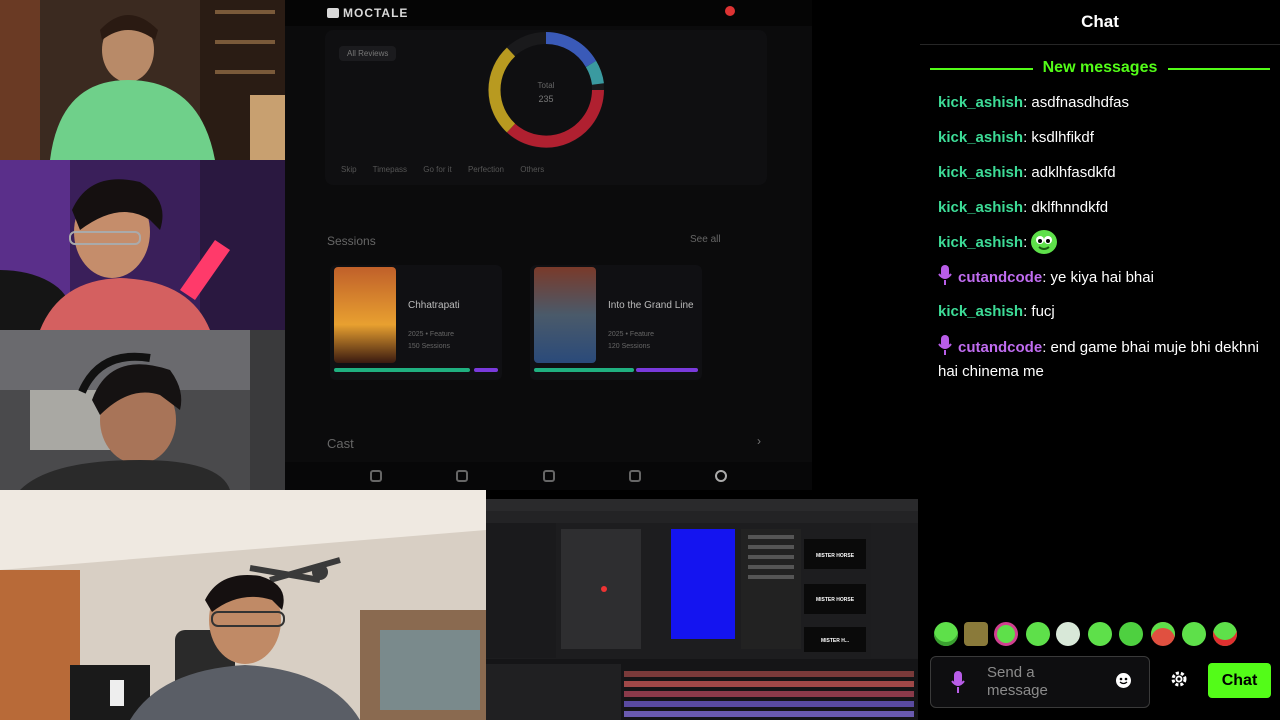  I want to click on chat-message: kick_ashish: dklfhnndkfd, so click(1023, 207).